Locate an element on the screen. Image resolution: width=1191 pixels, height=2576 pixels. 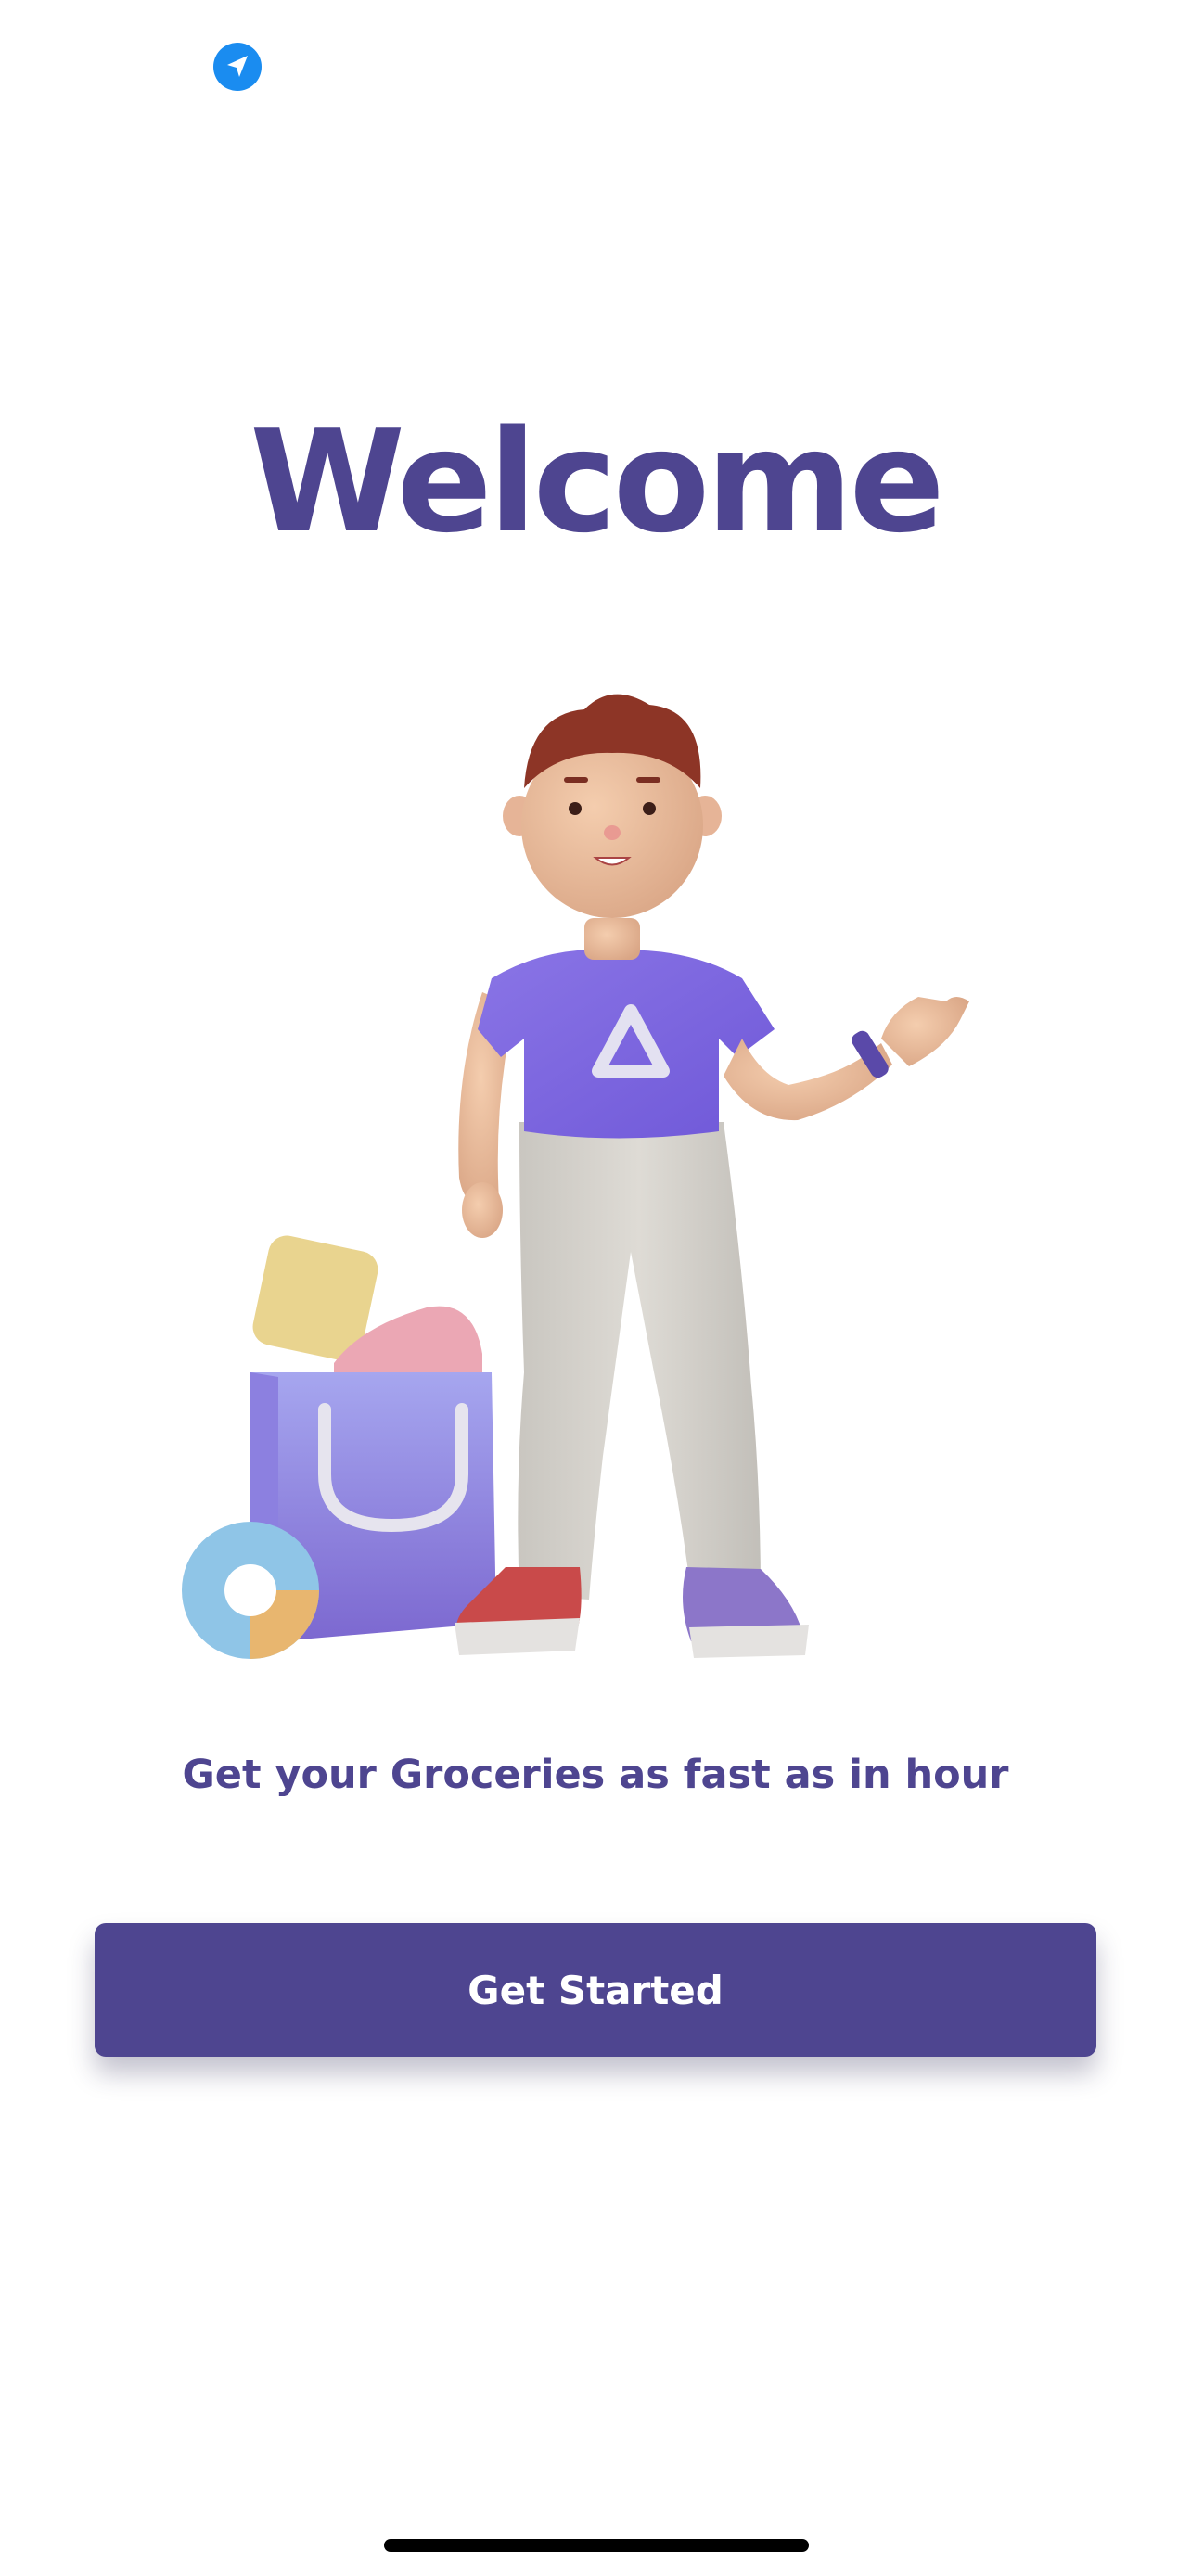
home-indicator is located at coordinates (597, 2545).